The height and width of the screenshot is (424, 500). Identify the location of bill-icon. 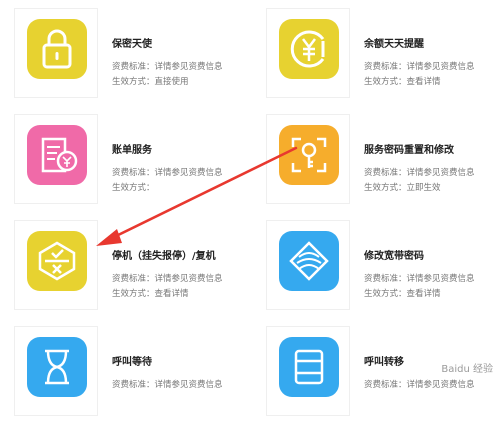
(57, 155).